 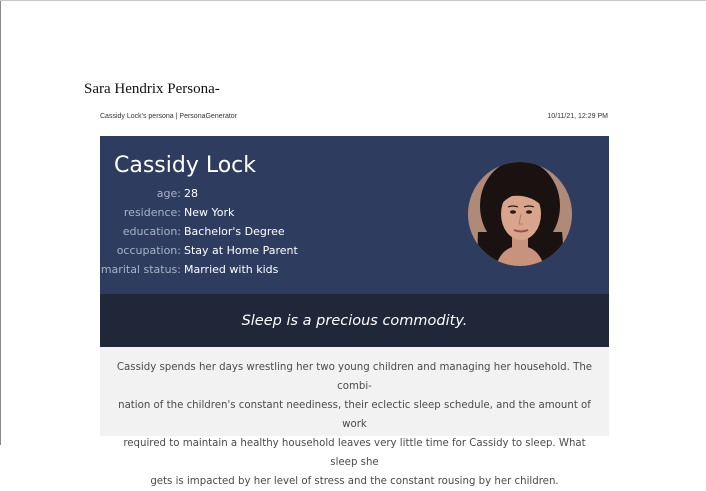 I want to click on detail-value: Bachelor's Degree, so click(x=234, y=231).